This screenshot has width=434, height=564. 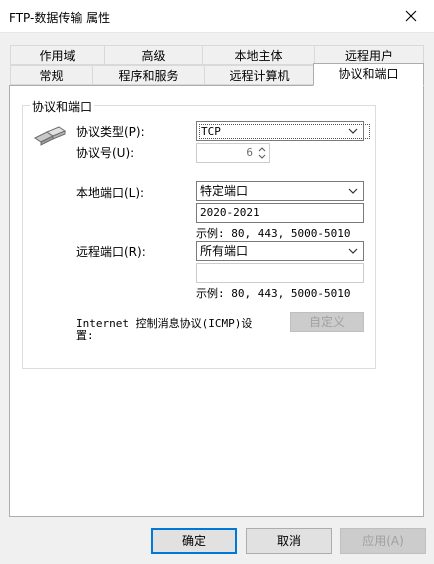 What do you see at coordinates (280, 191) in the screenshot?
I see `local-port-select: 特定端口` at bounding box center [280, 191].